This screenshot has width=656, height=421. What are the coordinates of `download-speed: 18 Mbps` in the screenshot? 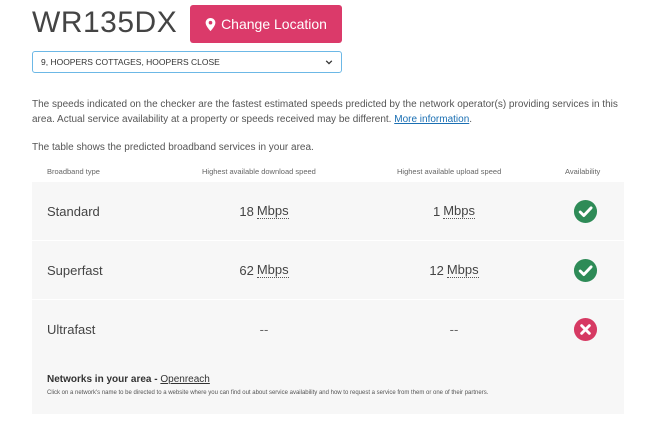 It's located at (264, 211).